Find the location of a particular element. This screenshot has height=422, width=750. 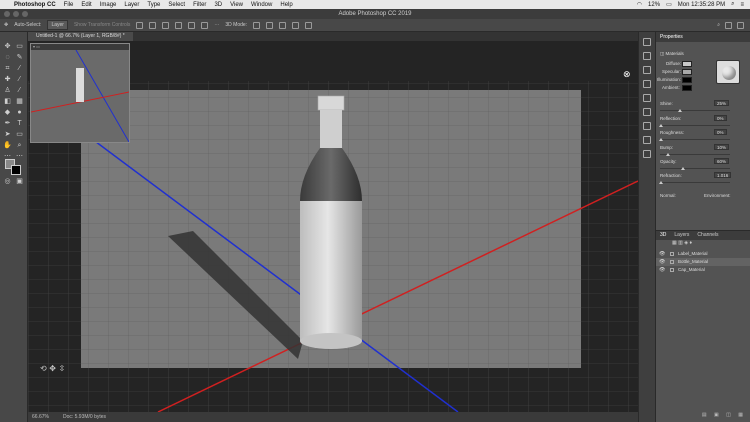

menu-window: Window is located at coordinates (261, 5).